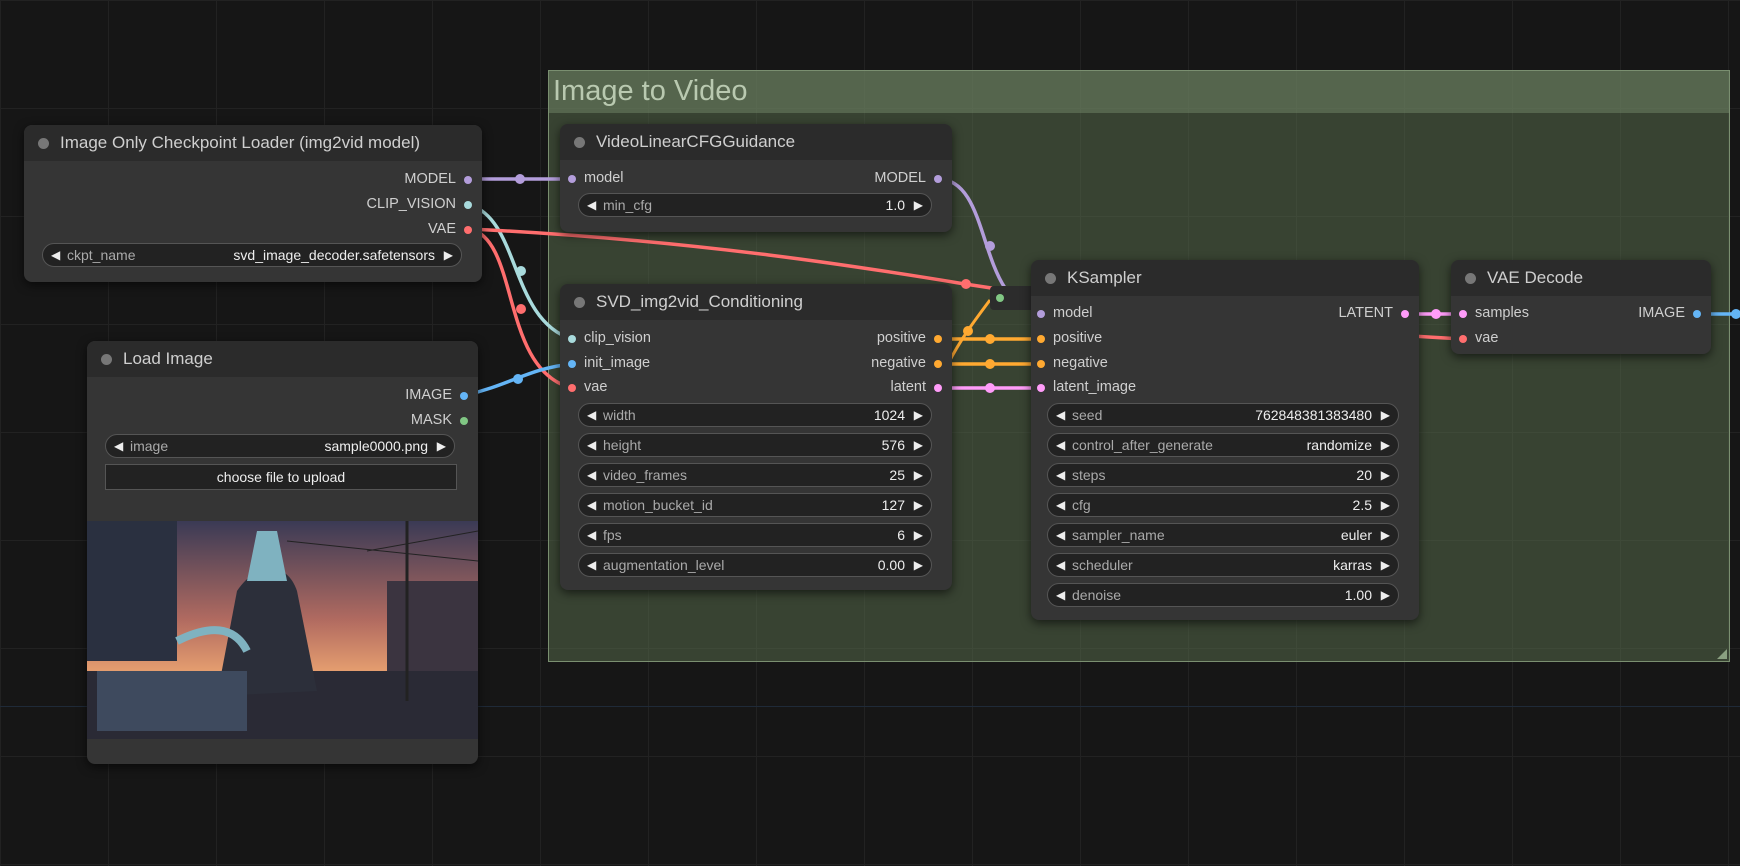 This screenshot has height=866, width=1740. I want to click on input-init-image-pin, so click(572, 364).